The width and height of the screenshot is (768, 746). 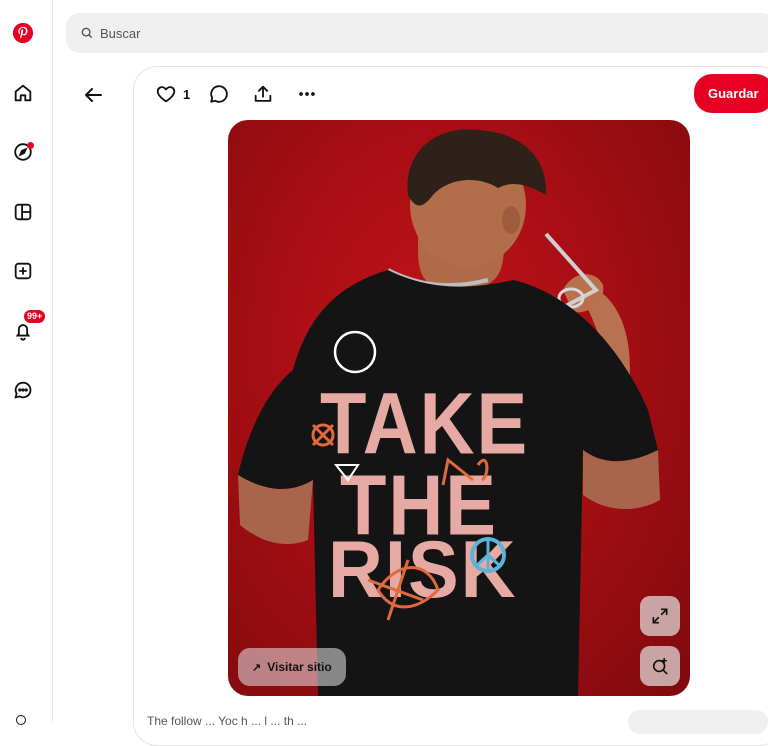 I want to click on lens-search-icon, so click(x=660, y=666).